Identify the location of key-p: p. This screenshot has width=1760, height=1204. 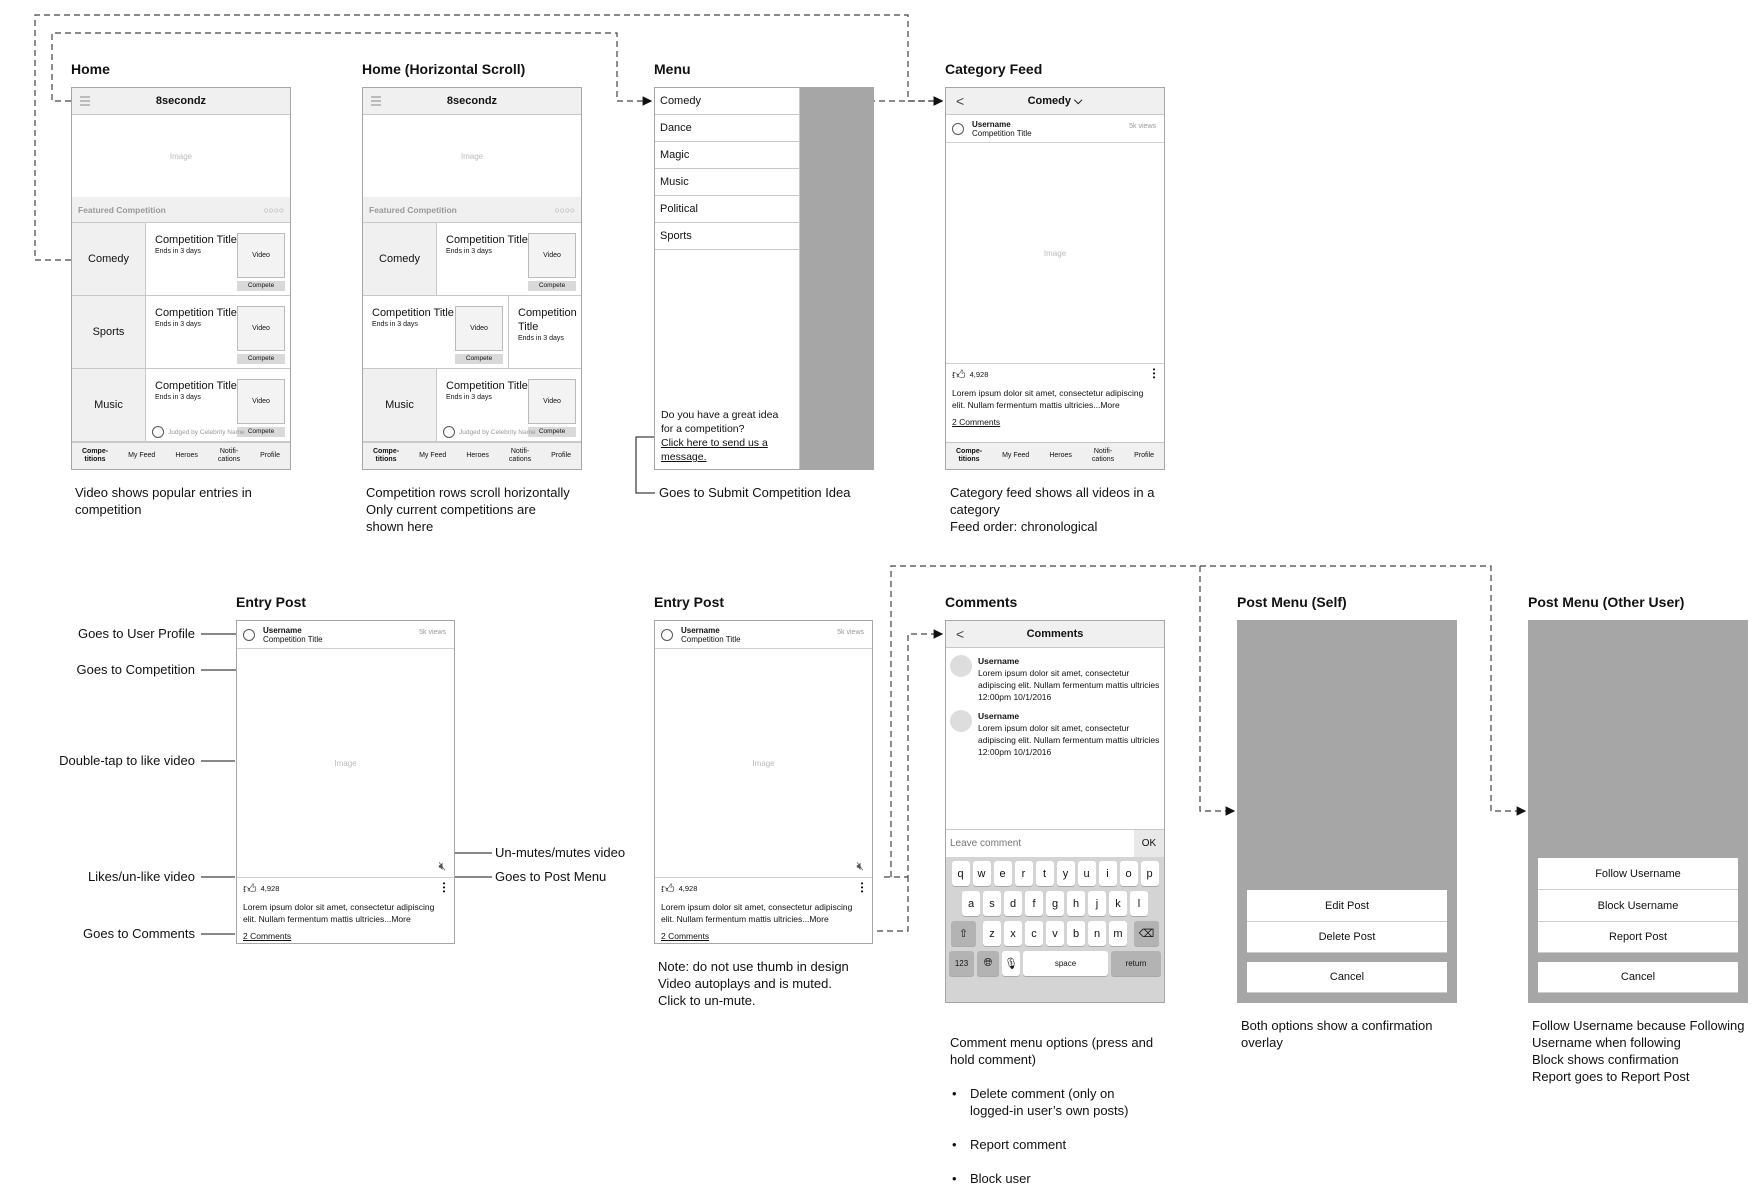
(1149, 873).